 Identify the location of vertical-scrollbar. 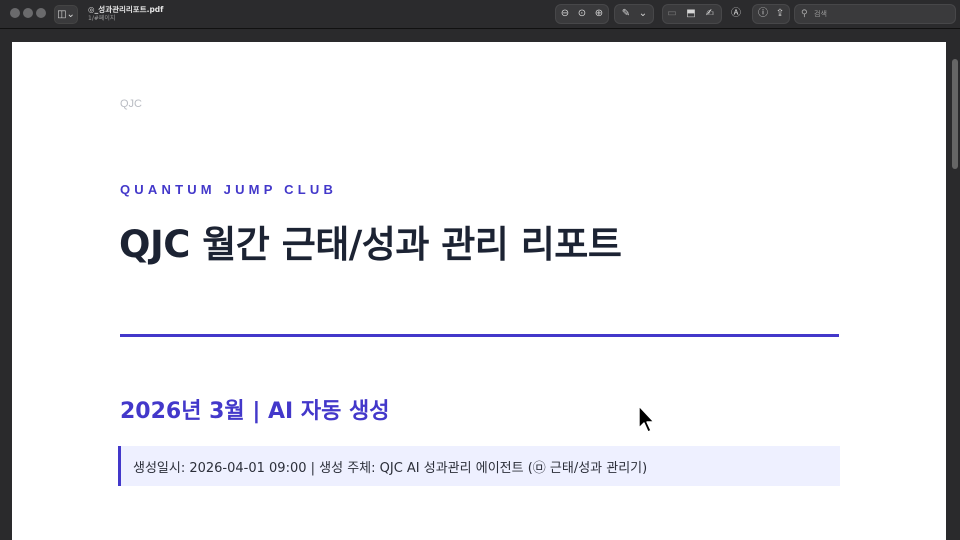
(955, 114).